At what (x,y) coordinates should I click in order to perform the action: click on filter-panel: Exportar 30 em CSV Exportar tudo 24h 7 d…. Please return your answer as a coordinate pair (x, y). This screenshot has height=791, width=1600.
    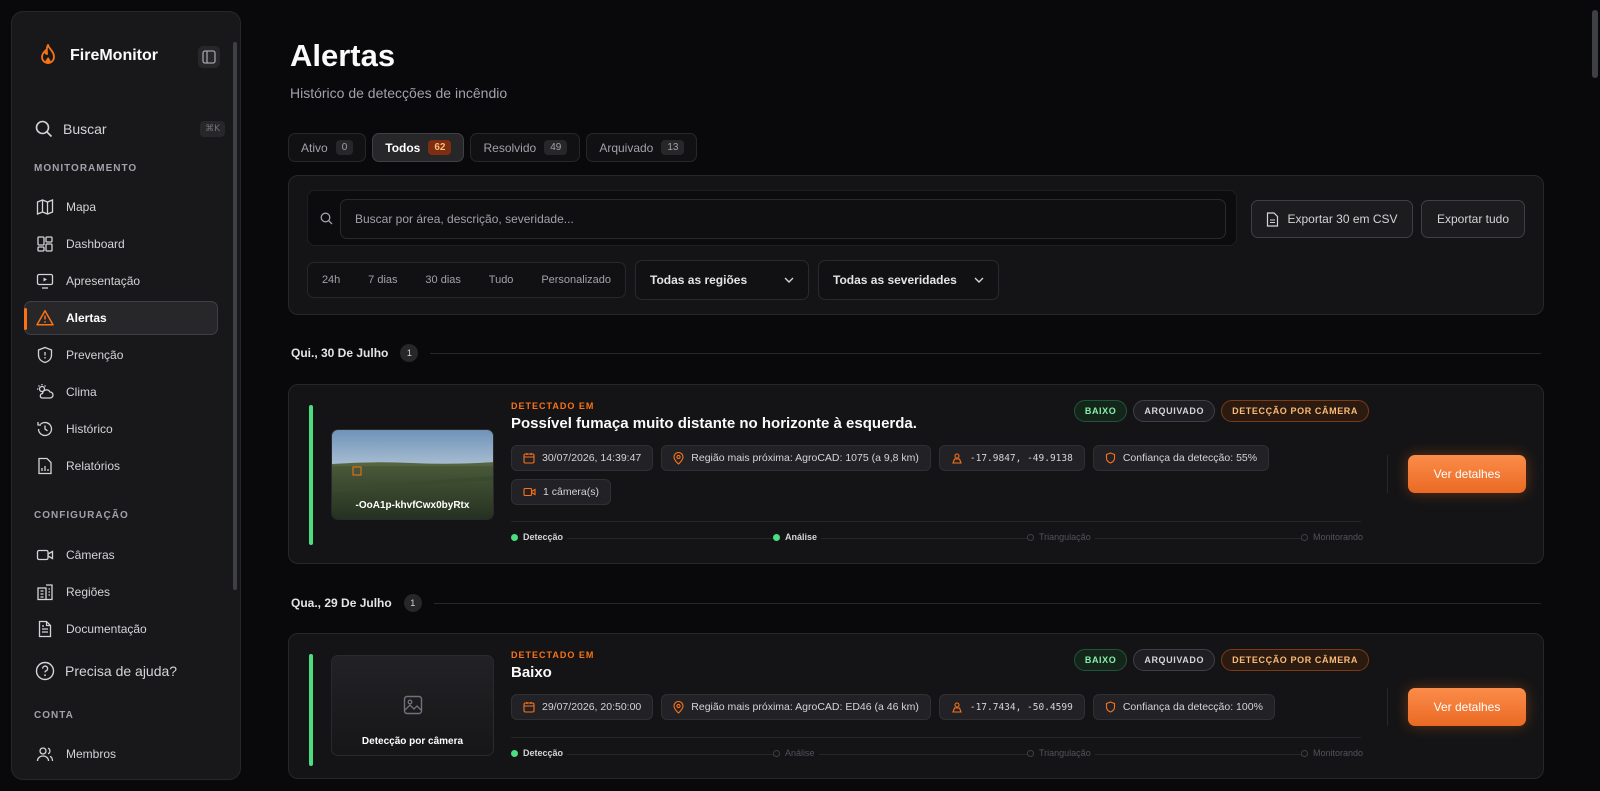
    Looking at the image, I should click on (916, 245).